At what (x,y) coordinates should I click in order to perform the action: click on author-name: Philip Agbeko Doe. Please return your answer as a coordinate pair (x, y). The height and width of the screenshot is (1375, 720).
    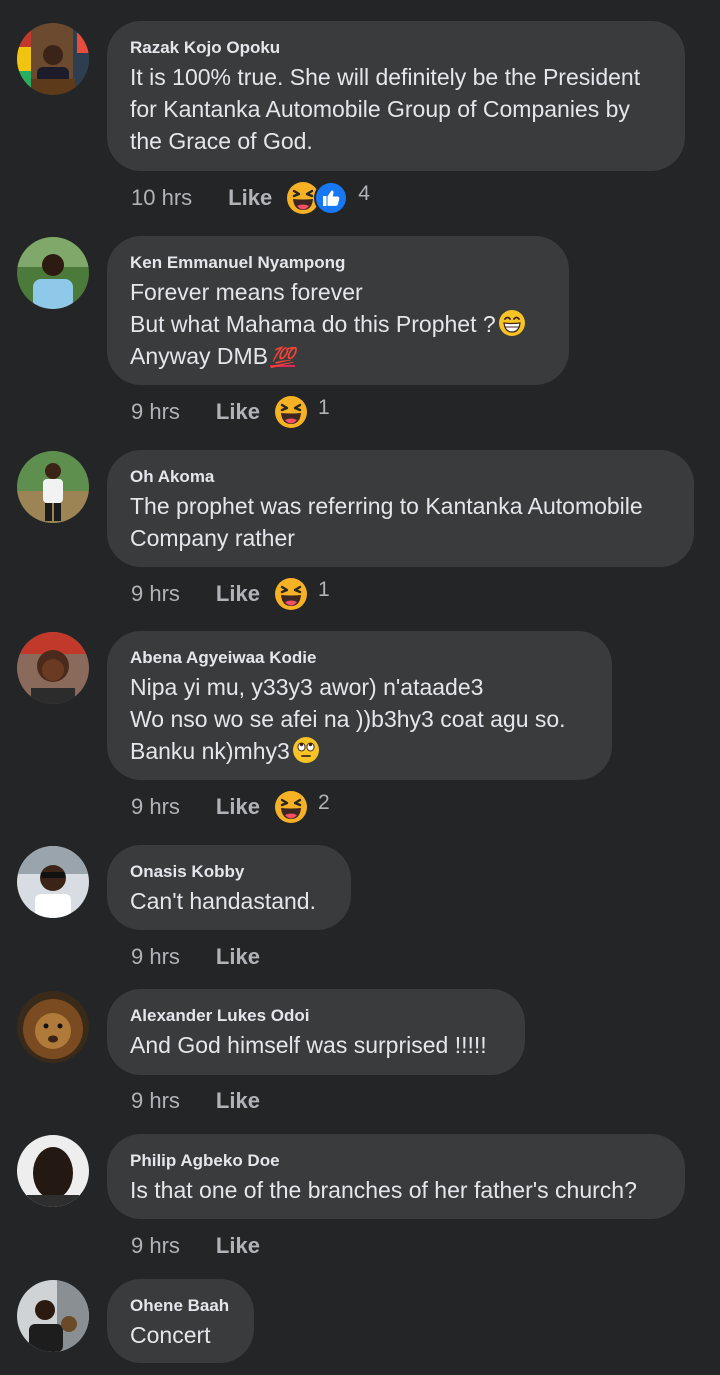
    Looking at the image, I should click on (396, 1161).